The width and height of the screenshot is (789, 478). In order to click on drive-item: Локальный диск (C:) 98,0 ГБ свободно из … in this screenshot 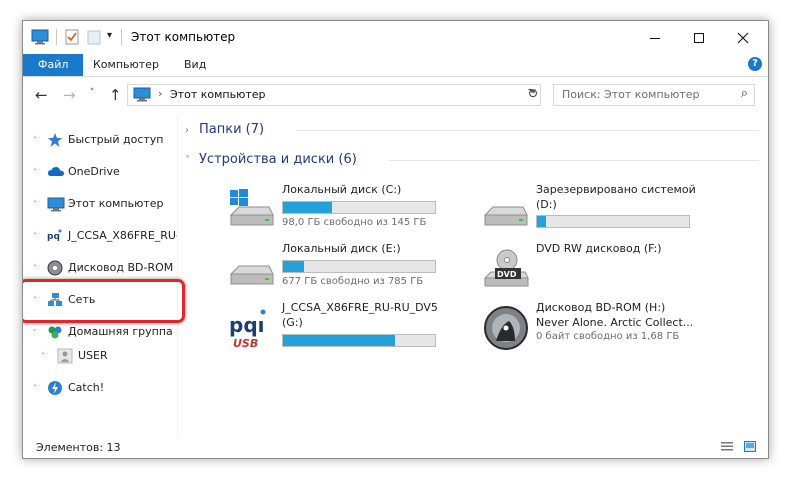, I will do `click(357, 210)`.